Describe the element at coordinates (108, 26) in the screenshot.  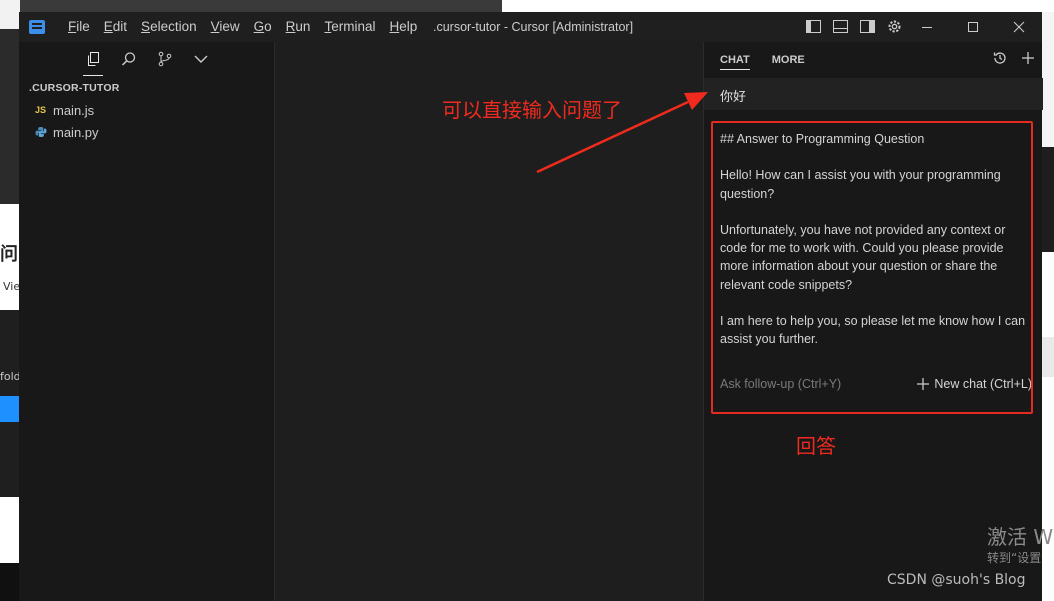
I see `menu-mnemonic: E` at that location.